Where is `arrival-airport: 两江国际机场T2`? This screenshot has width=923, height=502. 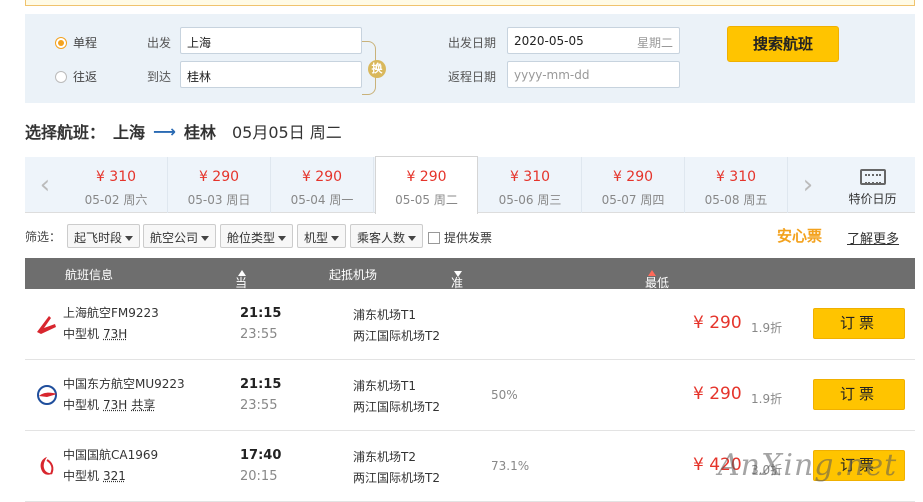 arrival-airport: 两江国际机场T2 is located at coordinates (396, 335).